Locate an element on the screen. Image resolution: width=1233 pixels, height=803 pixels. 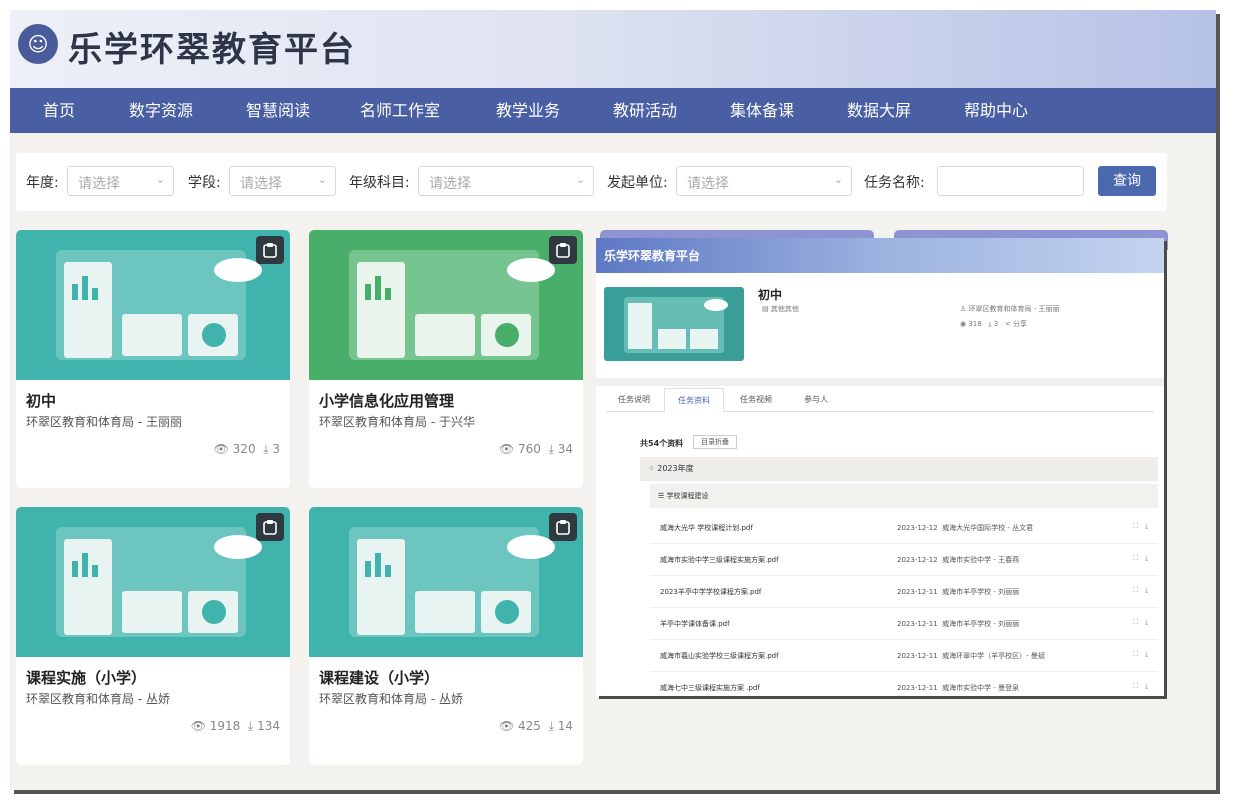
nav-item-smart-reading: 智慧阅读 is located at coordinates (278, 110).